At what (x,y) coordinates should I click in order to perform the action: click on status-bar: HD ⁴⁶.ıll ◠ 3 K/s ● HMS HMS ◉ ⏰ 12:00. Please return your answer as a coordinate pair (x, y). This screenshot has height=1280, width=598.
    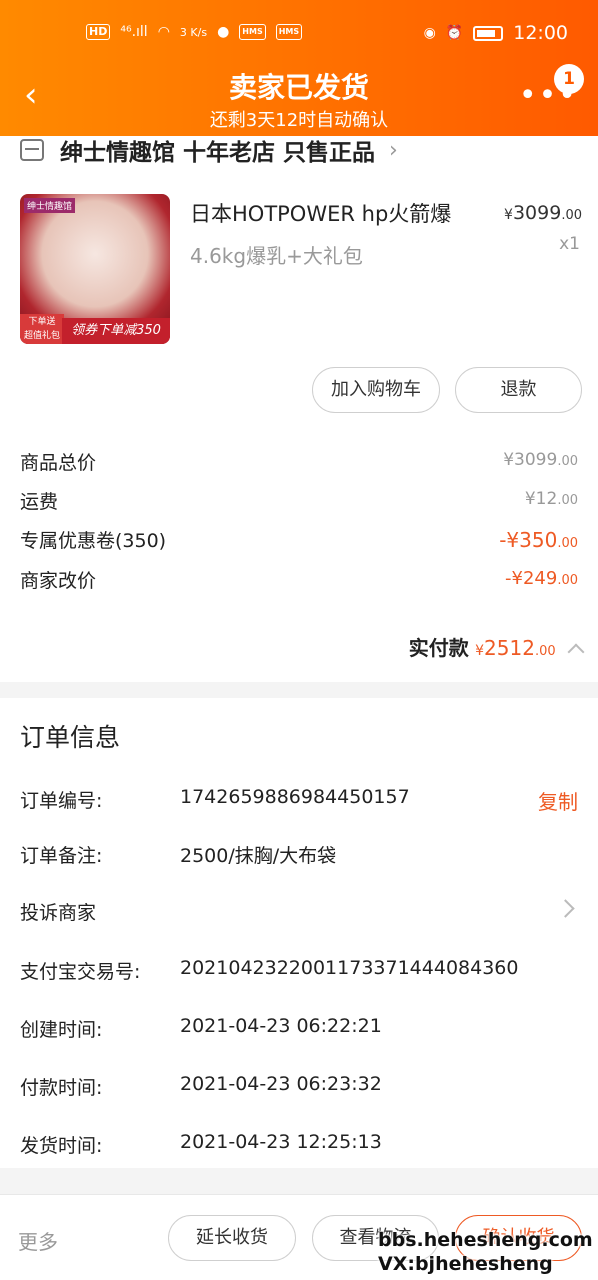
    Looking at the image, I should click on (299, 35).